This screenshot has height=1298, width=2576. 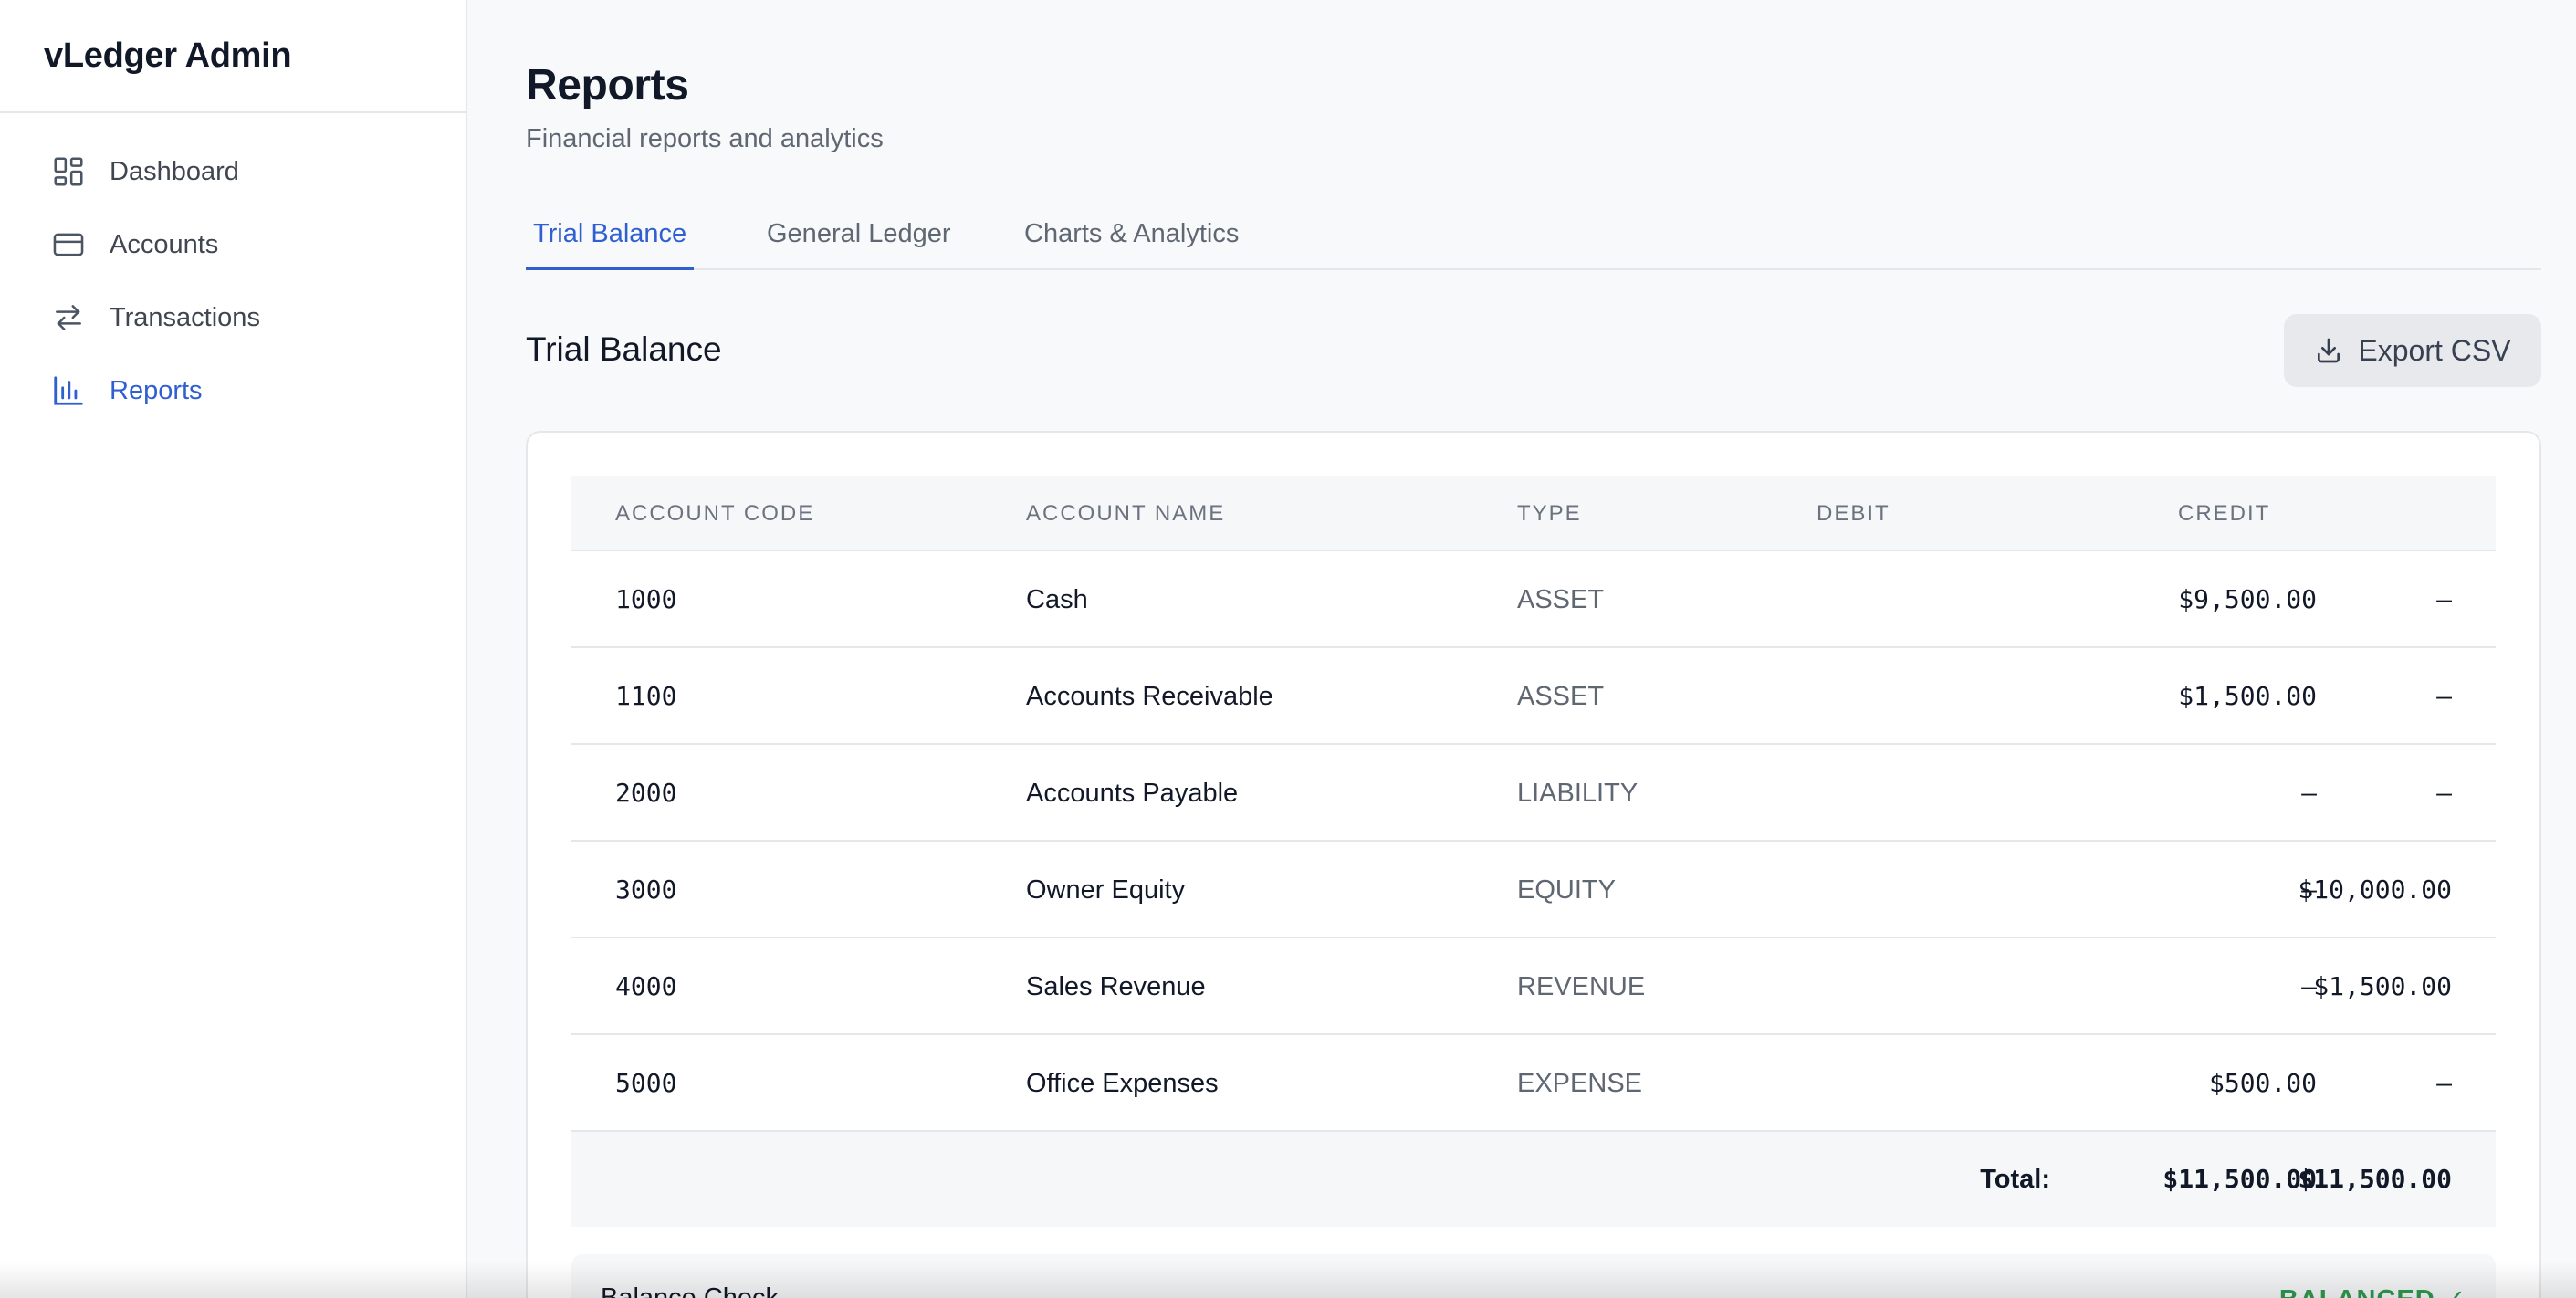 I want to click on account-type: REVENUE, so click(x=1582, y=986).